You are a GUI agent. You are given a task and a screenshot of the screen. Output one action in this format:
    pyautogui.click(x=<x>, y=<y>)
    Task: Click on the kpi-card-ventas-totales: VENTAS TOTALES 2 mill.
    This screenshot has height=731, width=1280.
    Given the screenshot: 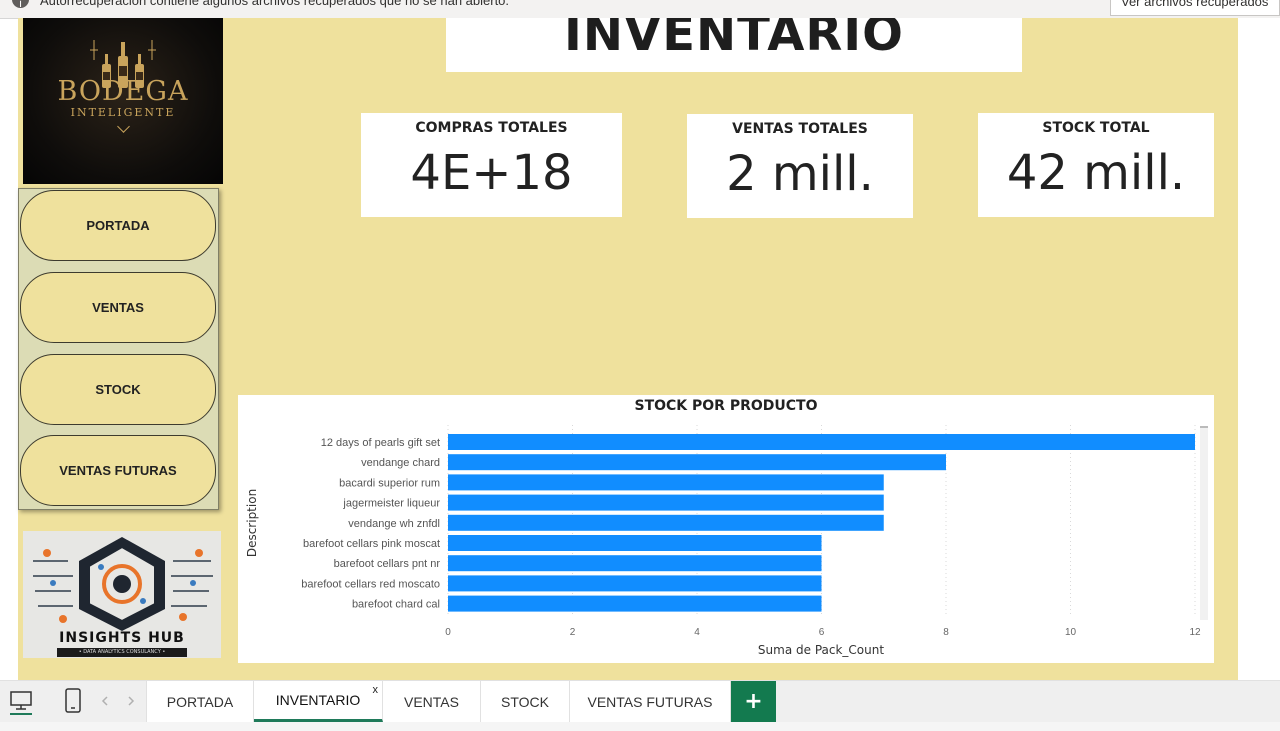 What is the action you would take?
    pyautogui.click(x=800, y=166)
    